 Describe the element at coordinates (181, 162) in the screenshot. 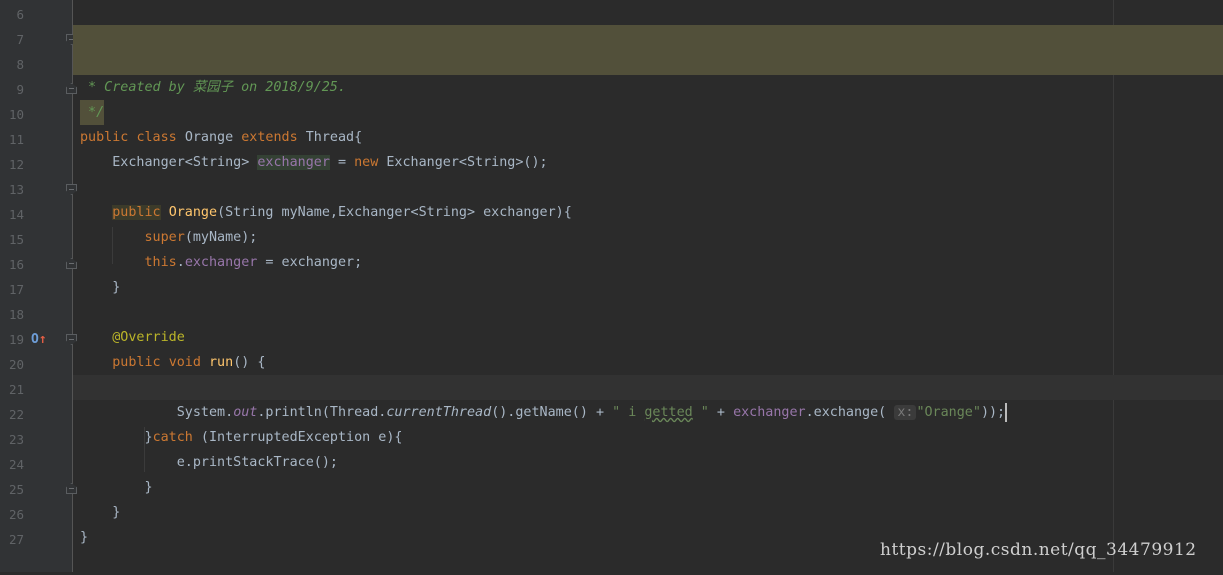

I see `field-type: Exchanger<String>` at that location.